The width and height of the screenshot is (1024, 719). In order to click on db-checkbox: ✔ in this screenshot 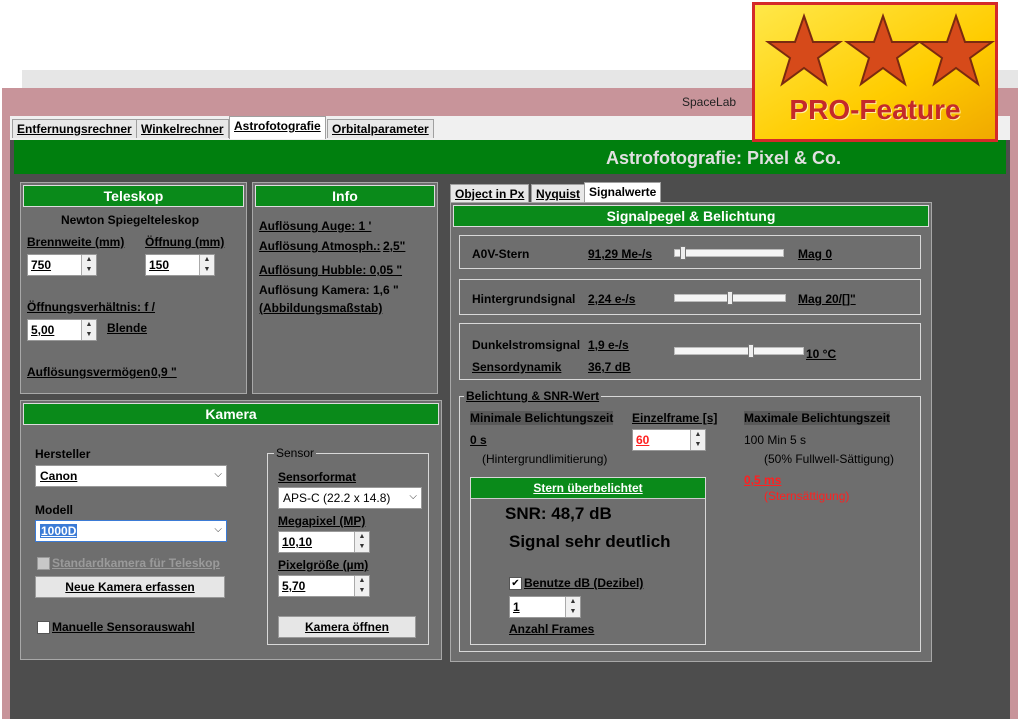, I will do `click(515, 583)`.